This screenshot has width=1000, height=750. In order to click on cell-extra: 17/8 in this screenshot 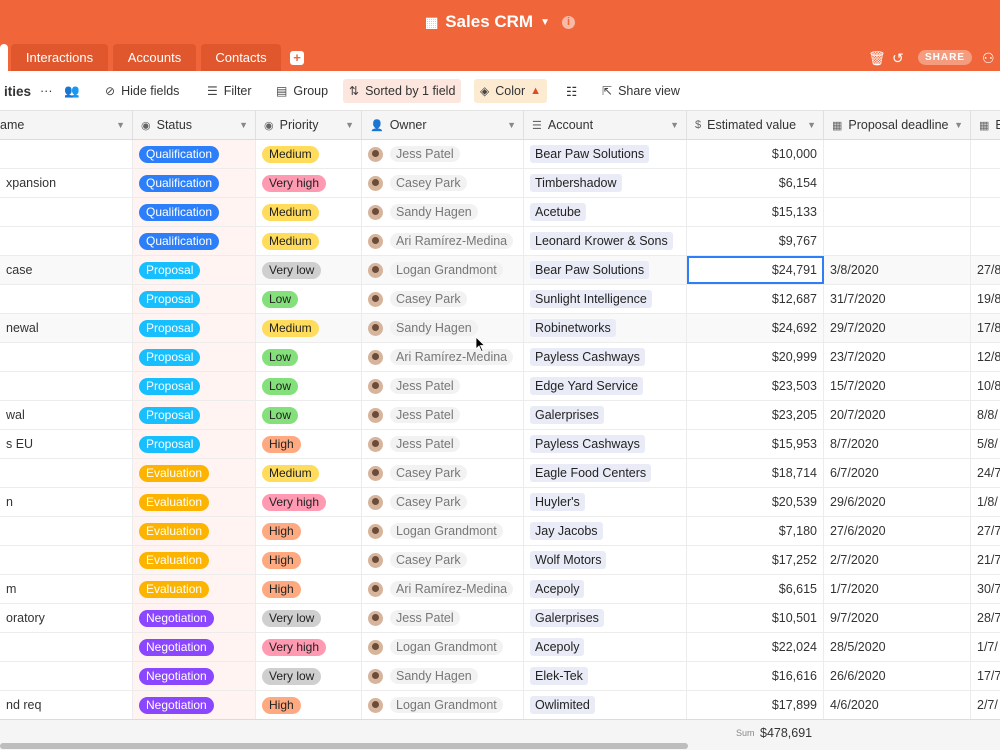, I will do `click(985, 328)`.